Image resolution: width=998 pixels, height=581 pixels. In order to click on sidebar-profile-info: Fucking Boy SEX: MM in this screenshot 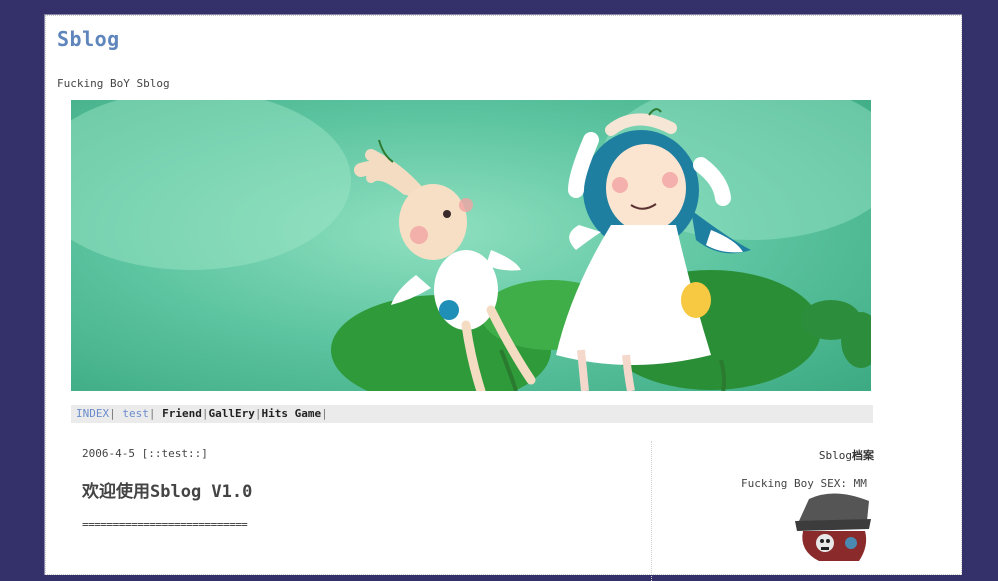, I will do `click(804, 483)`.